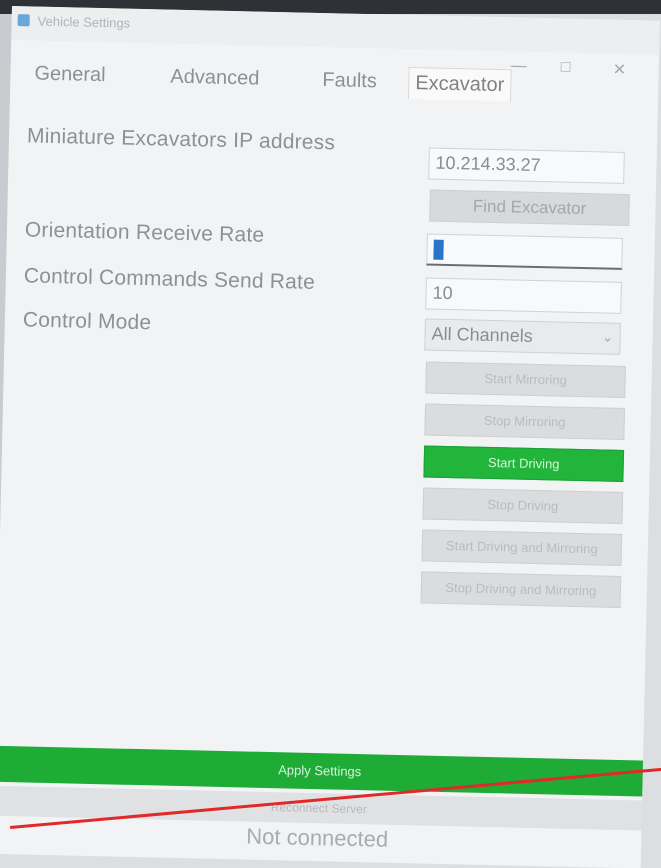  What do you see at coordinates (525, 422) in the screenshot?
I see `stop-mirroring-button: Stop Mirroring` at bounding box center [525, 422].